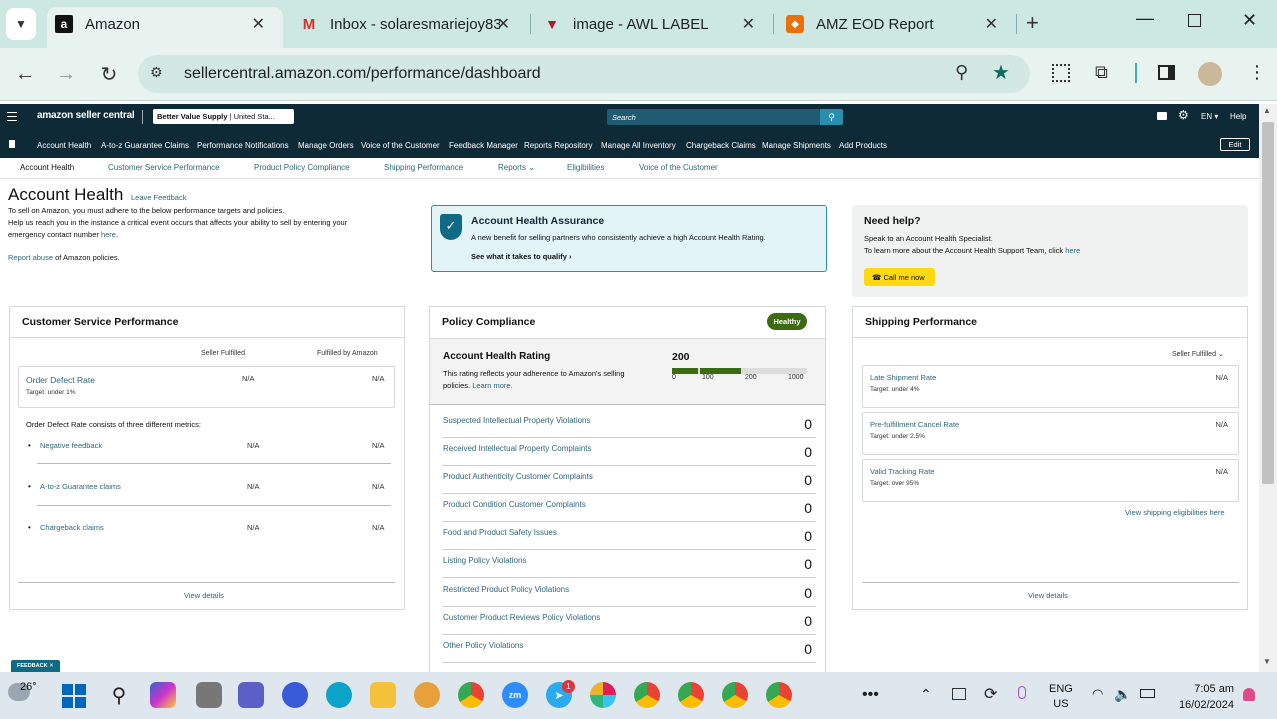  I want to click on restore-button, so click(1194, 20).